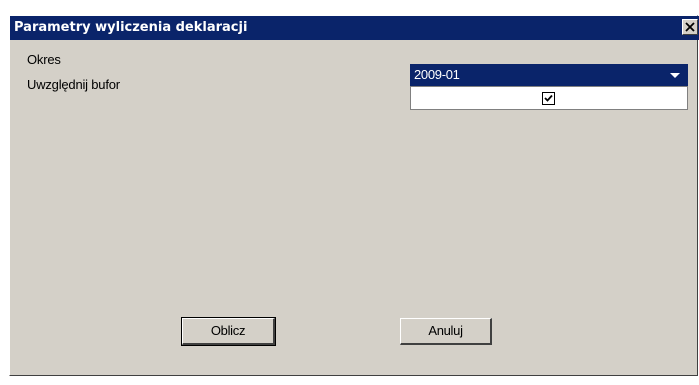 The image size is (699, 385). I want to click on title-bar: Parametry wyliczenia deklaracji, so click(354, 28).